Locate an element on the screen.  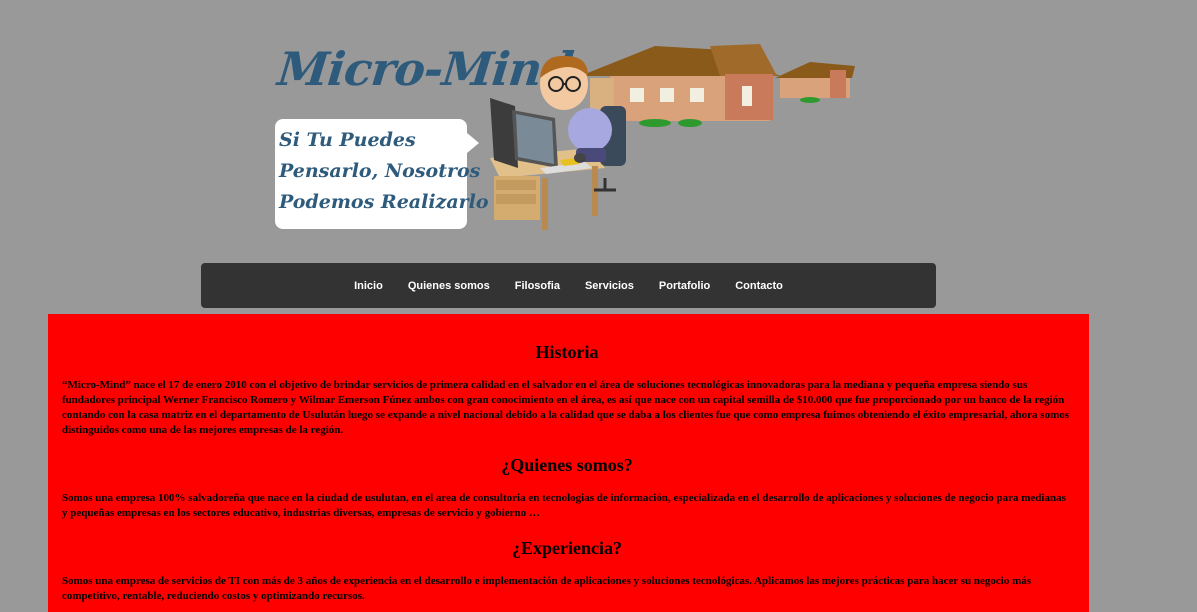
section-title: ¿Quienes somos? is located at coordinates (567, 465).